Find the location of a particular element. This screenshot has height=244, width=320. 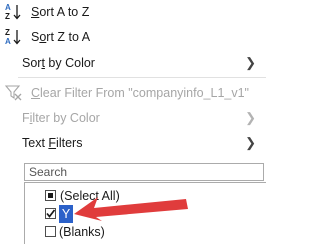

select-all-checkbox is located at coordinates (50, 195).